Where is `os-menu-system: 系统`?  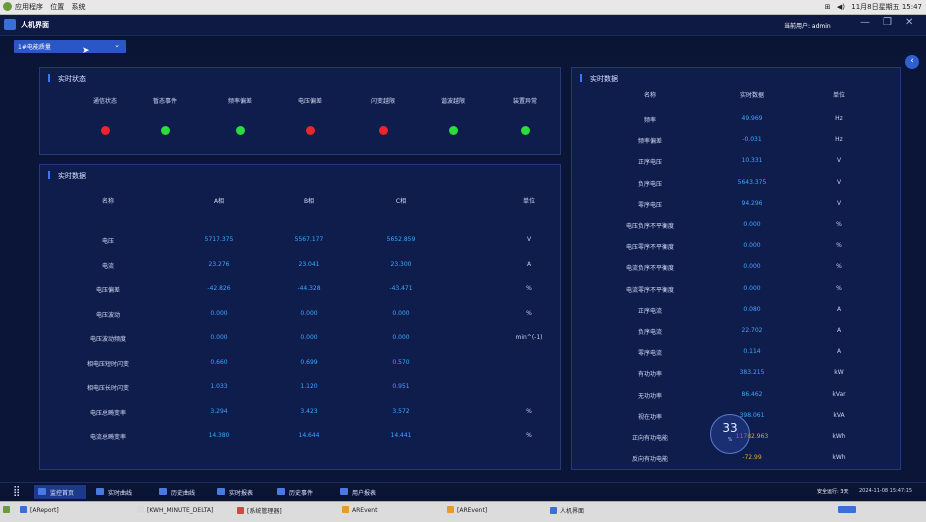 os-menu-system: 系统 is located at coordinates (78, 7).